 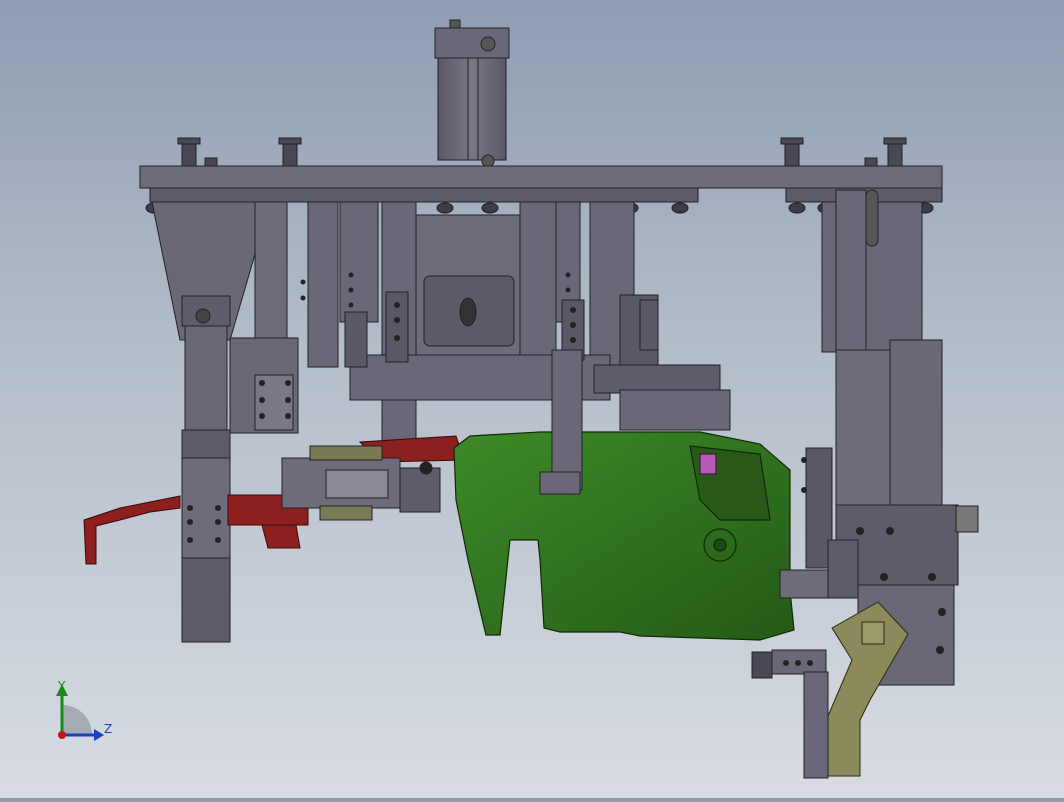 What do you see at coordinates (61, 686) in the screenshot?
I see `y-axis-label: Y` at bounding box center [61, 686].